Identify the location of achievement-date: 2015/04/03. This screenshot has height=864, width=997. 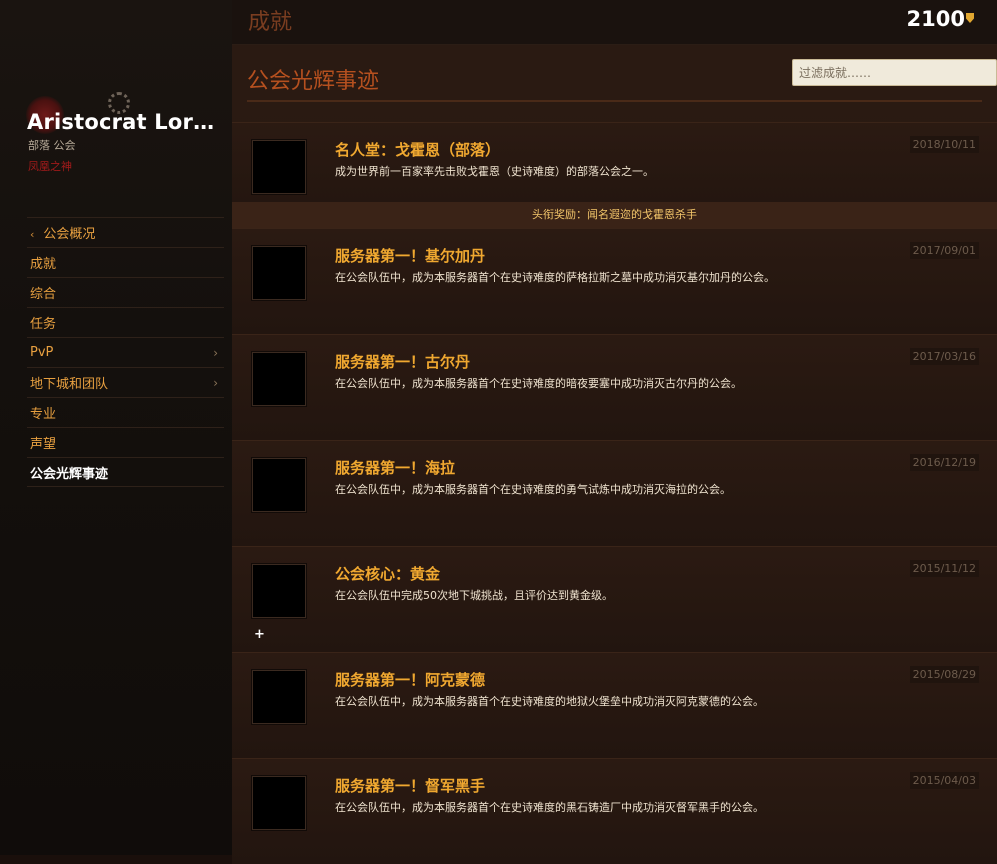
(944, 780).